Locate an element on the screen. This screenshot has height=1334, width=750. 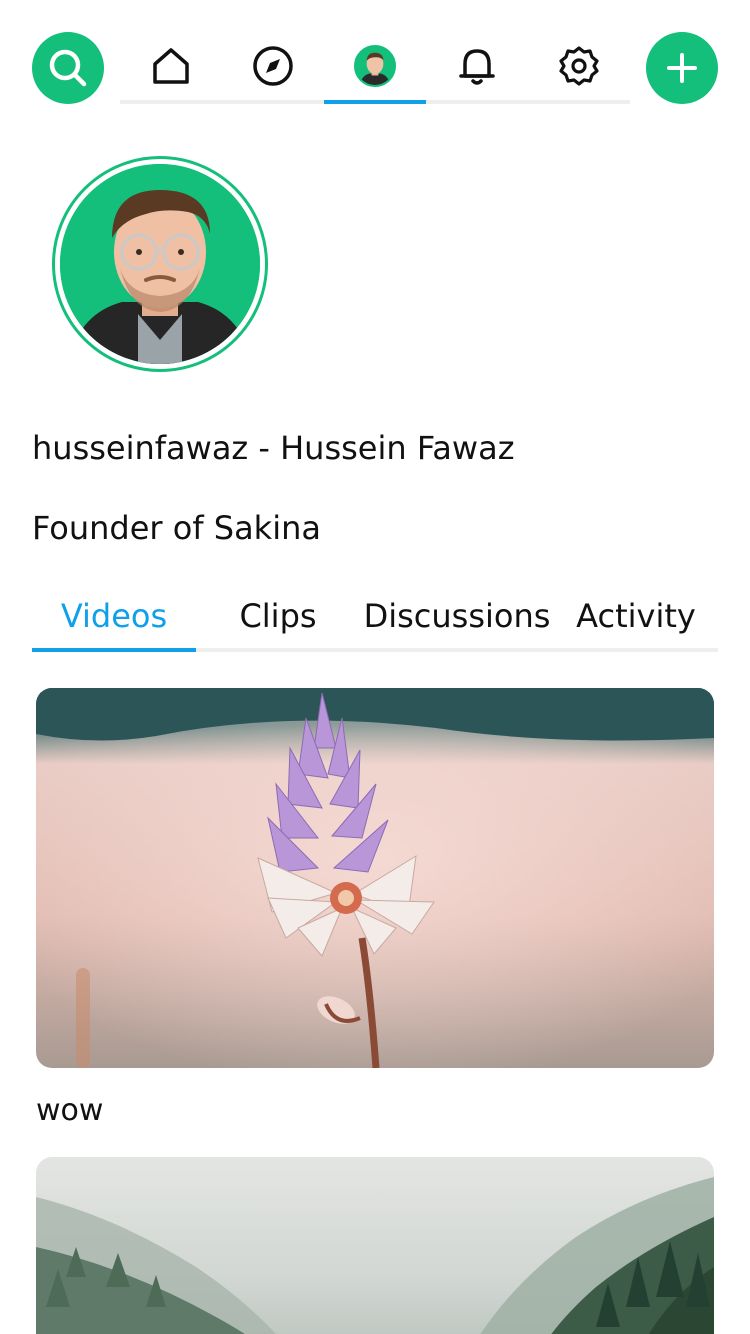
search-button is located at coordinates (68, 68).